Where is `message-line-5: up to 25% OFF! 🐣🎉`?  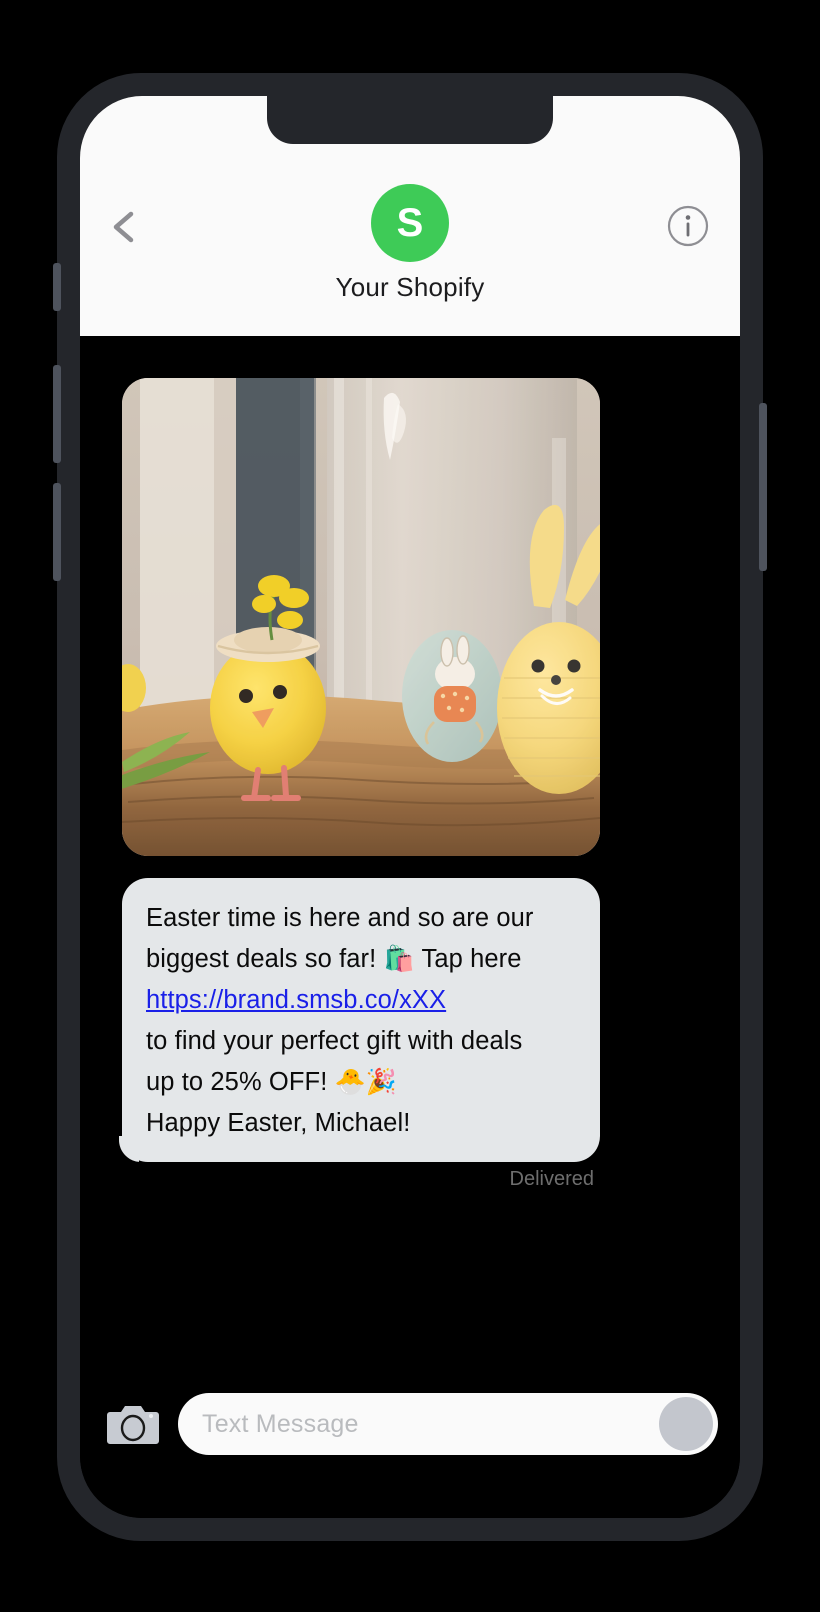 message-line-5: up to 25% OFF! 🐣🎉 is located at coordinates (361, 1082).